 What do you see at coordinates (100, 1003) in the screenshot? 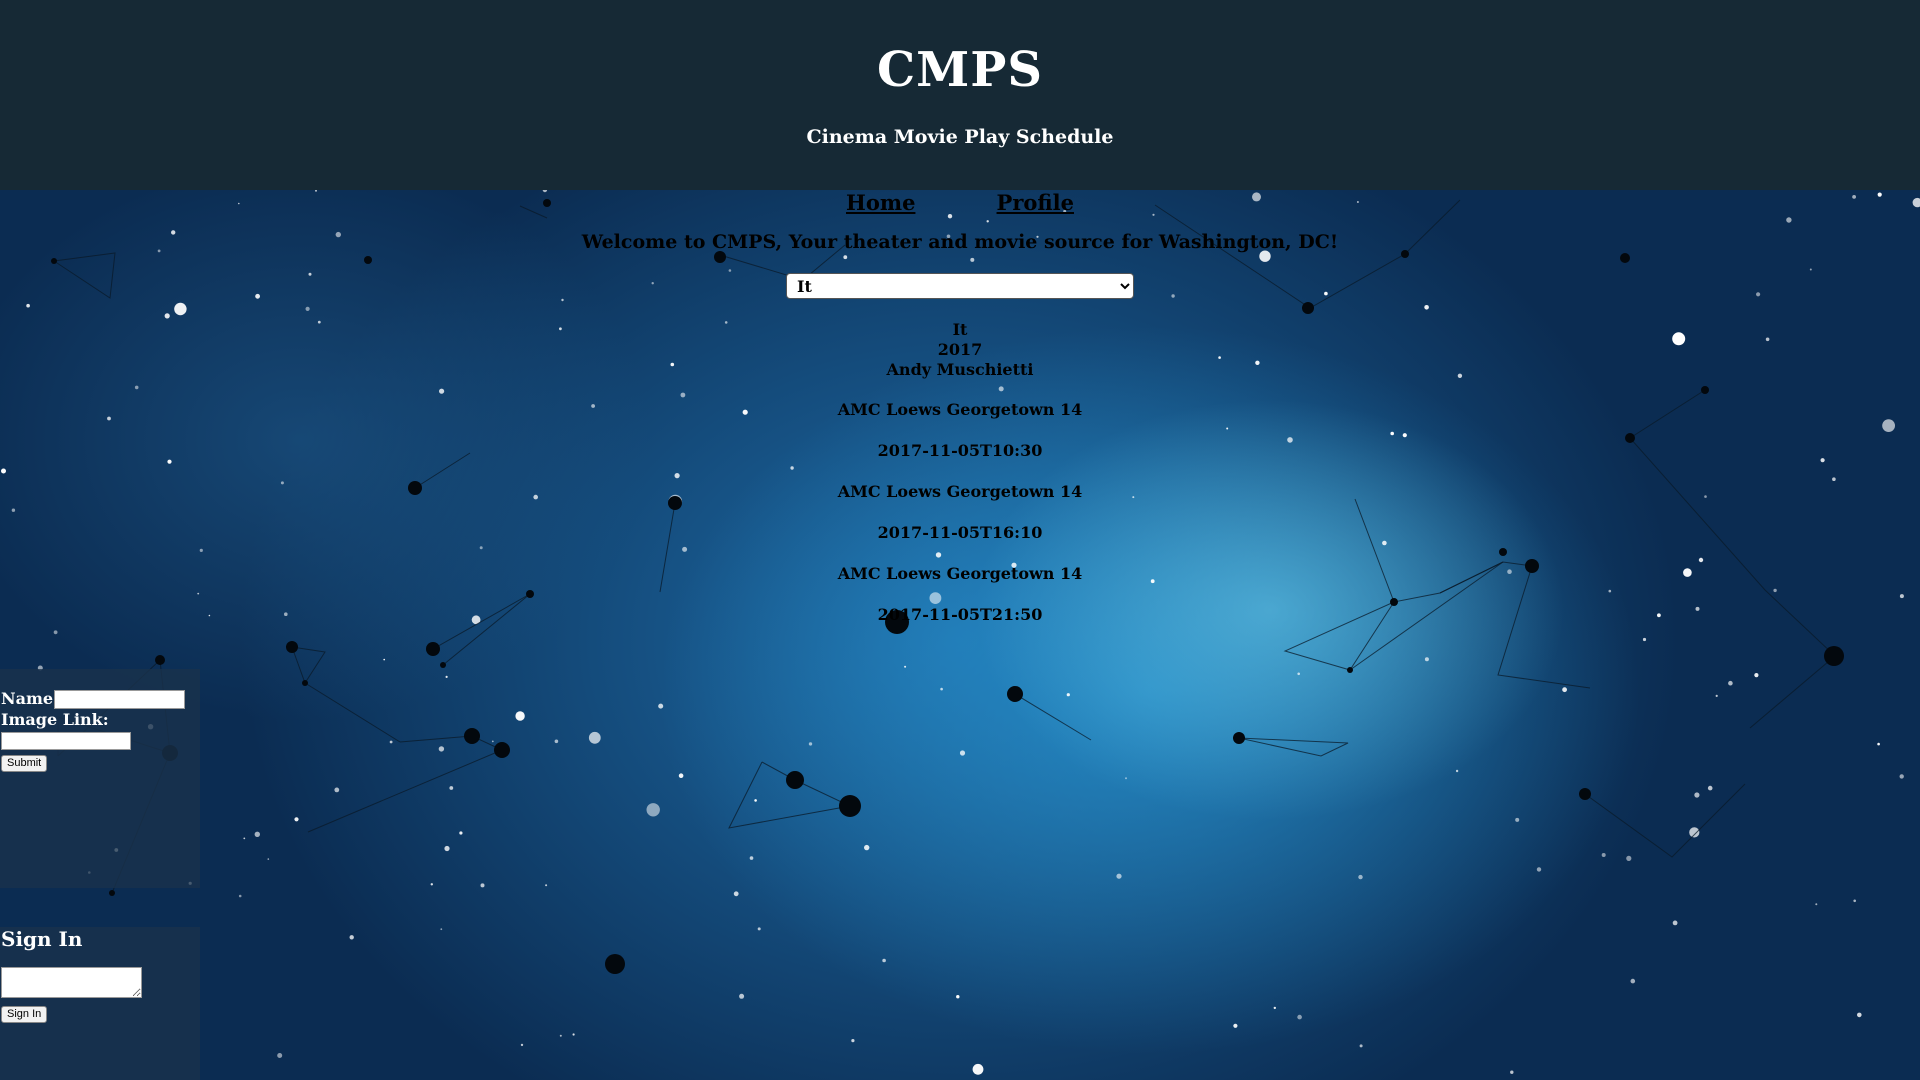
I see `sign-in-panel: Sign In Sign In` at bounding box center [100, 1003].